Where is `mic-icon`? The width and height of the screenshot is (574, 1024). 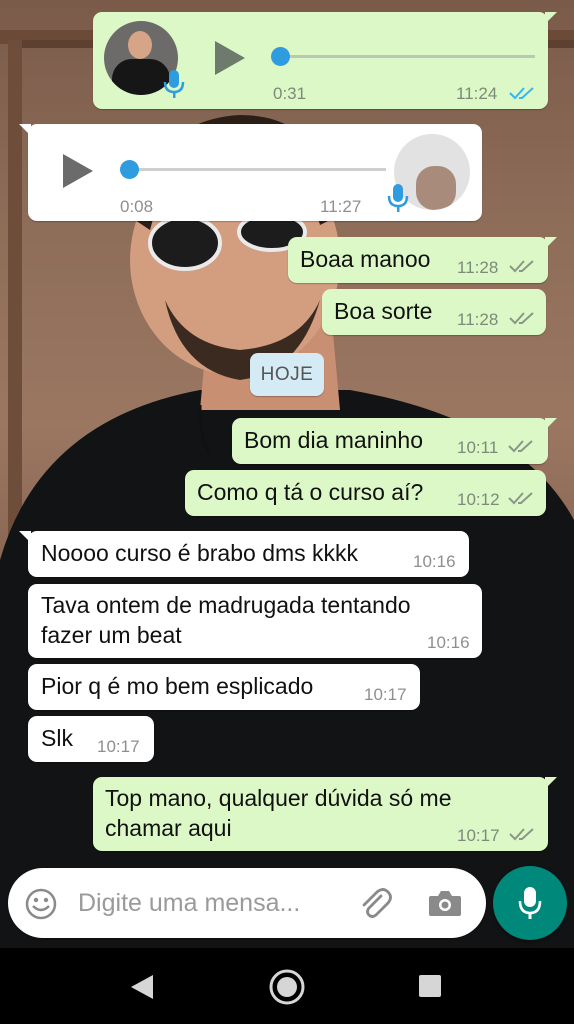
mic-icon is located at coordinates (530, 903).